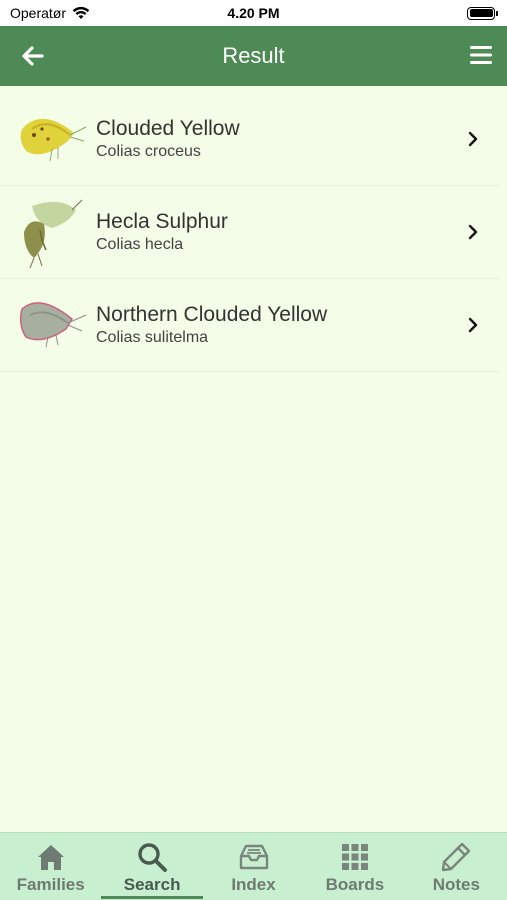 Image resolution: width=507 pixels, height=900 pixels. I want to click on species-name: Northern Clouded Yellow, so click(212, 314).